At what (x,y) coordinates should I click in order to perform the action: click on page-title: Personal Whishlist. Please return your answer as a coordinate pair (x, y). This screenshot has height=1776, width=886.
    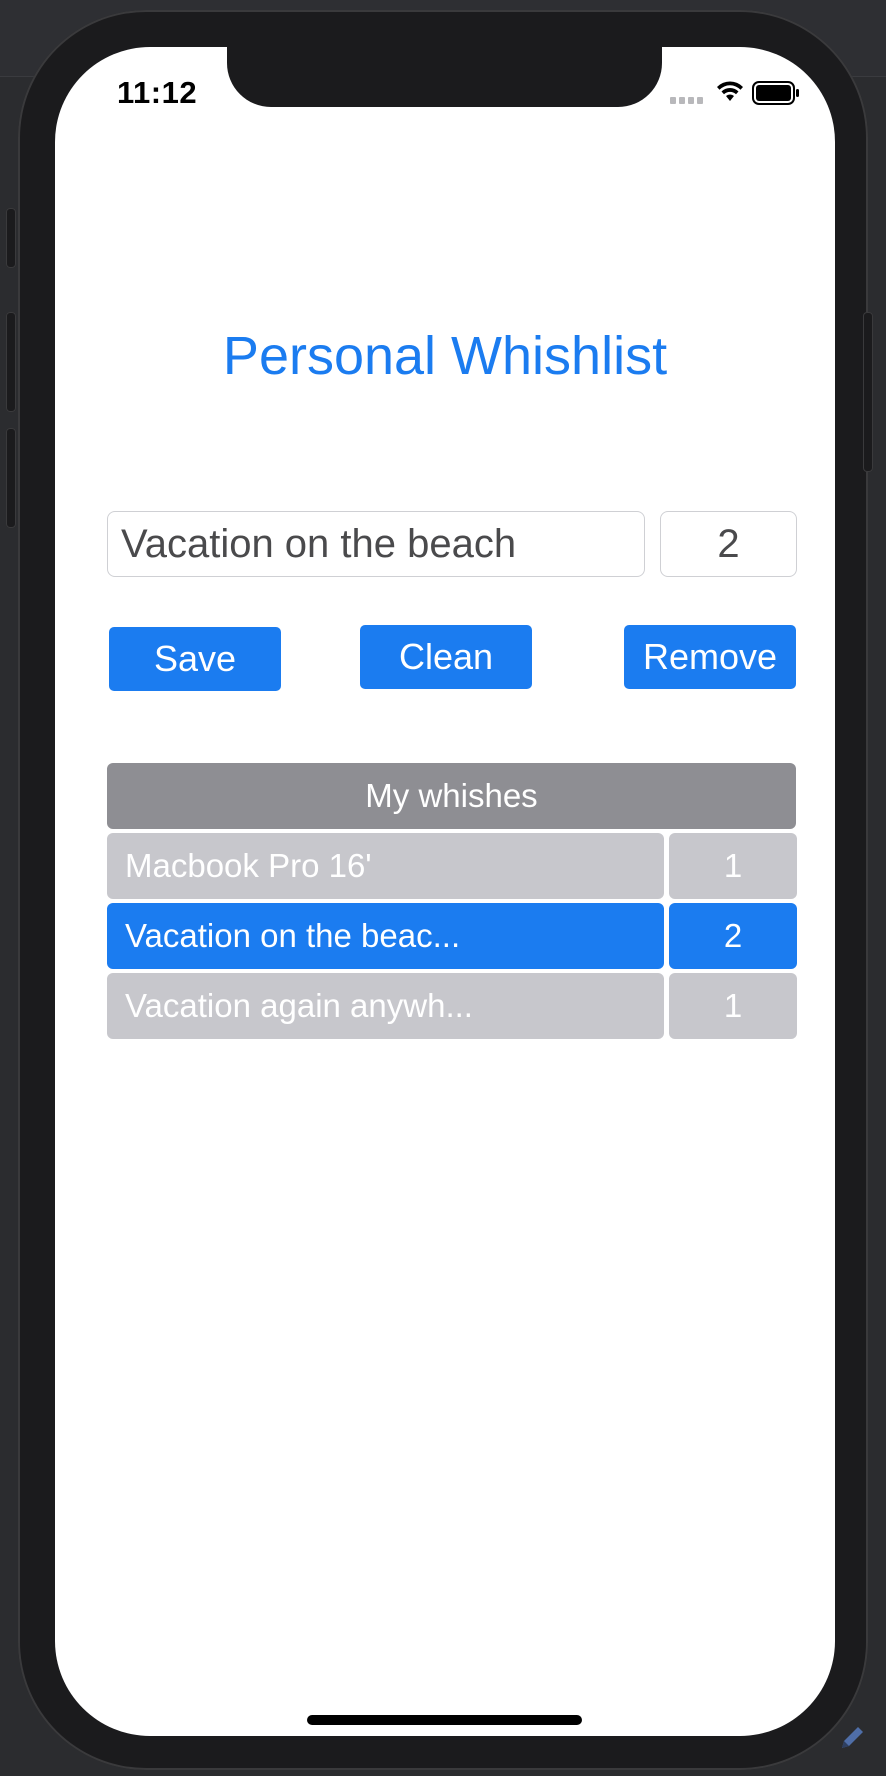
    Looking at the image, I should click on (445, 356).